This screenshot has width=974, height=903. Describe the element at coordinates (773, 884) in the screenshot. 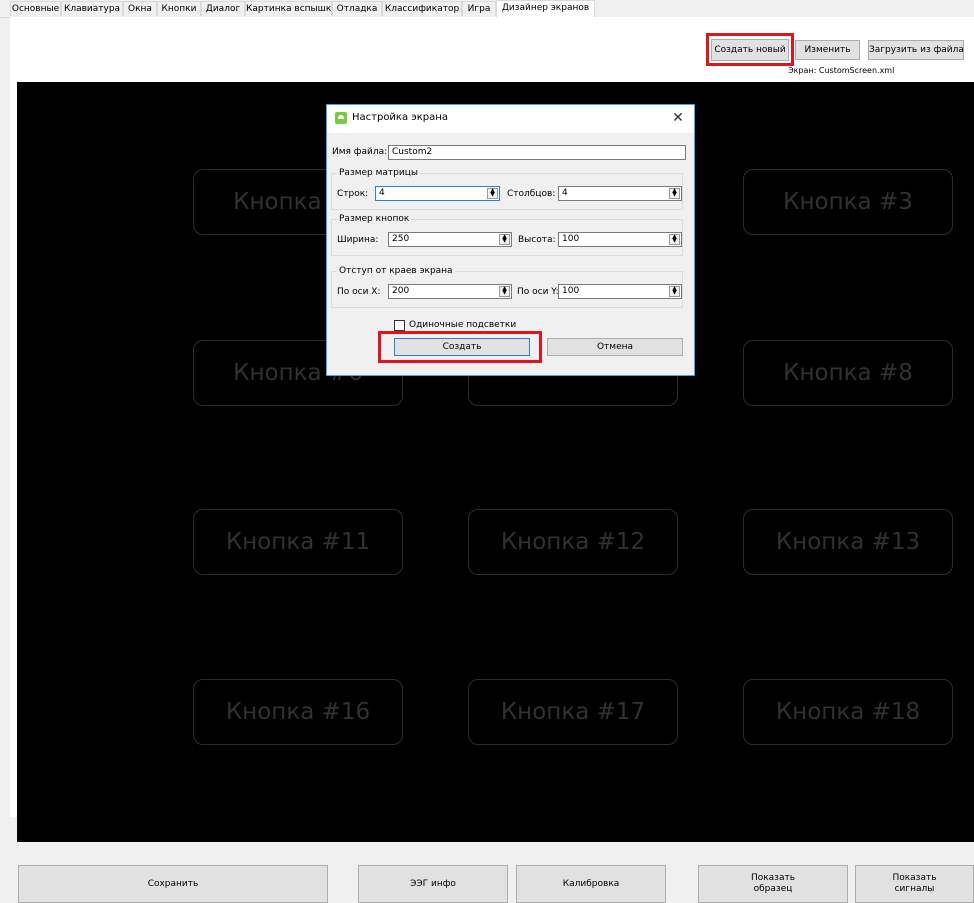

I see `show-sample-button: Показать образец` at that location.